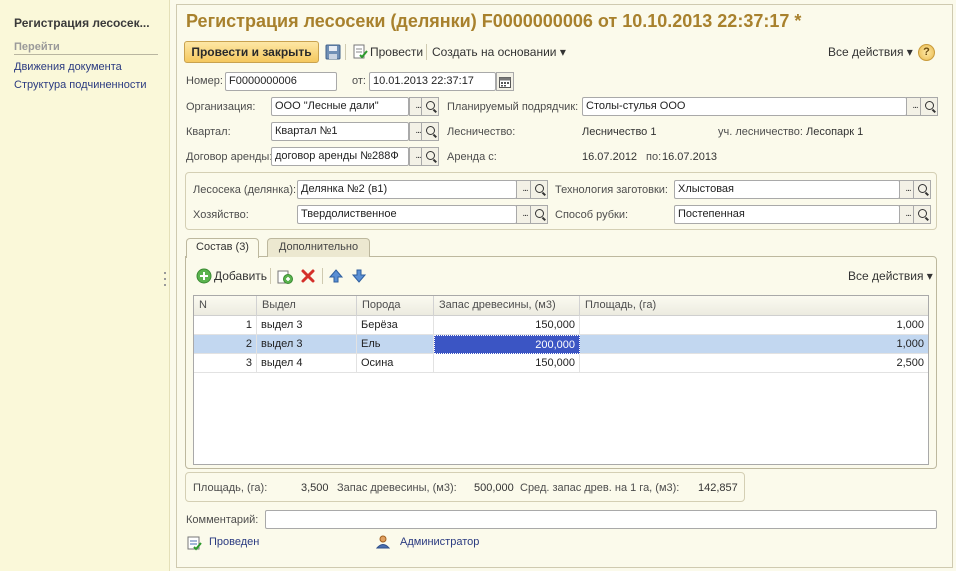 This screenshot has width=956, height=571. Describe the element at coordinates (926, 52) in the screenshot. I see `help-icon: ?` at that location.